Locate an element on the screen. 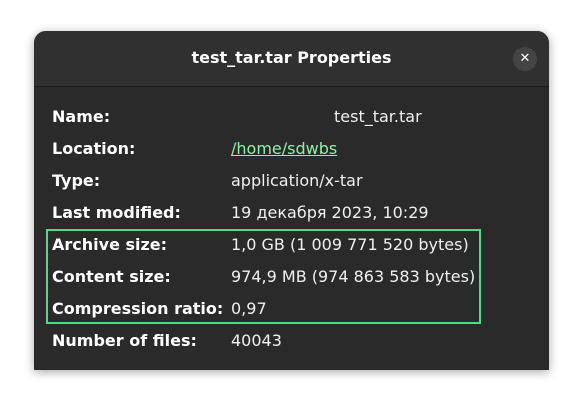 The height and width of the screenshot is (407, 583). property-row-compression-ratio: Compression ratio: 0,97 is located at coordinates (292, 309).